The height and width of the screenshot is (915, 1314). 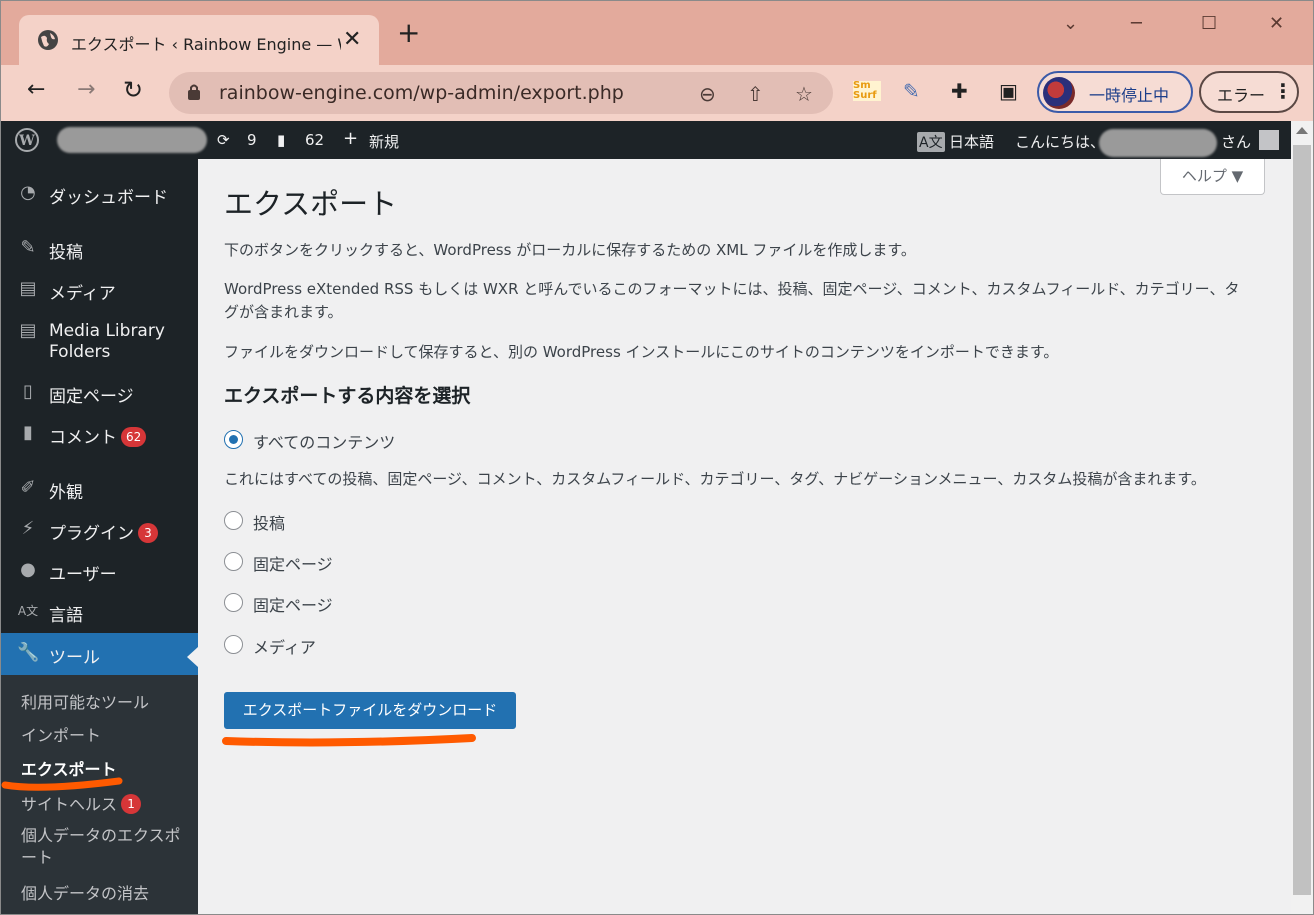 What do you see at coordinates (62, 784) in the screenshot?
I see `annotation-underline` at bounding box center [62, 784].